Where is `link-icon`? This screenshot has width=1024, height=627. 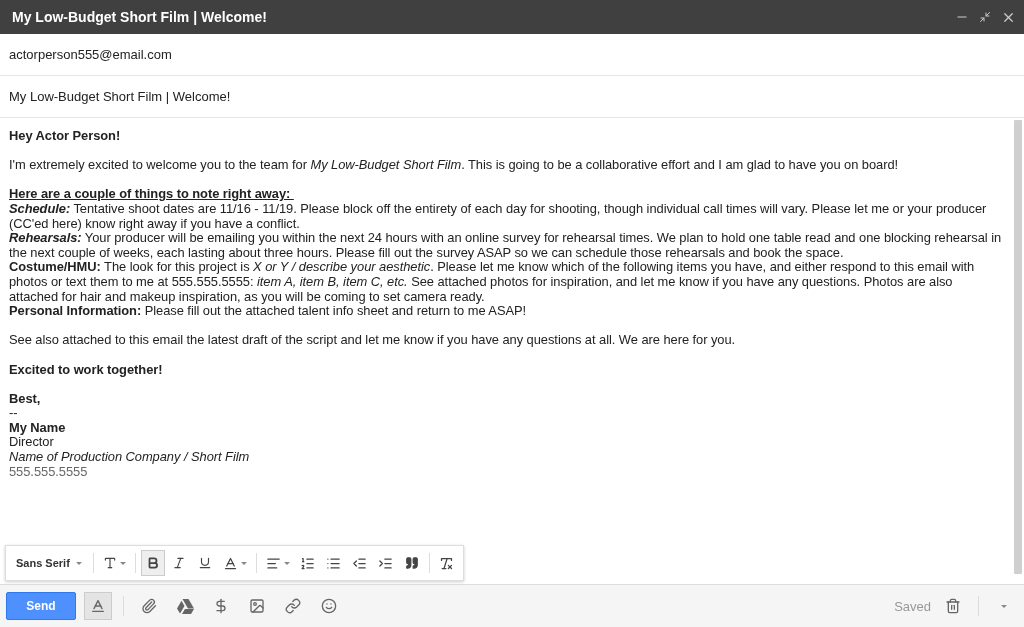 link-icon is located at coordinates (293, 606).